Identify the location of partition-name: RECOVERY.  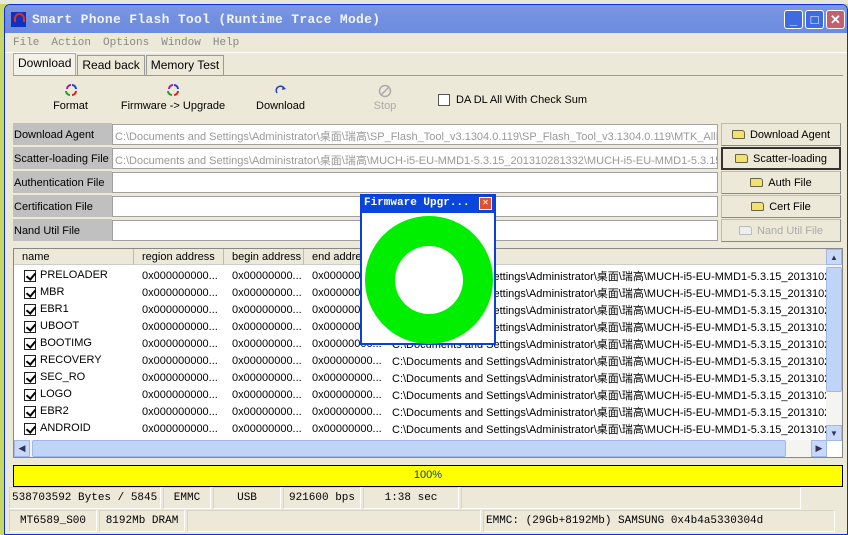
(71, 360).